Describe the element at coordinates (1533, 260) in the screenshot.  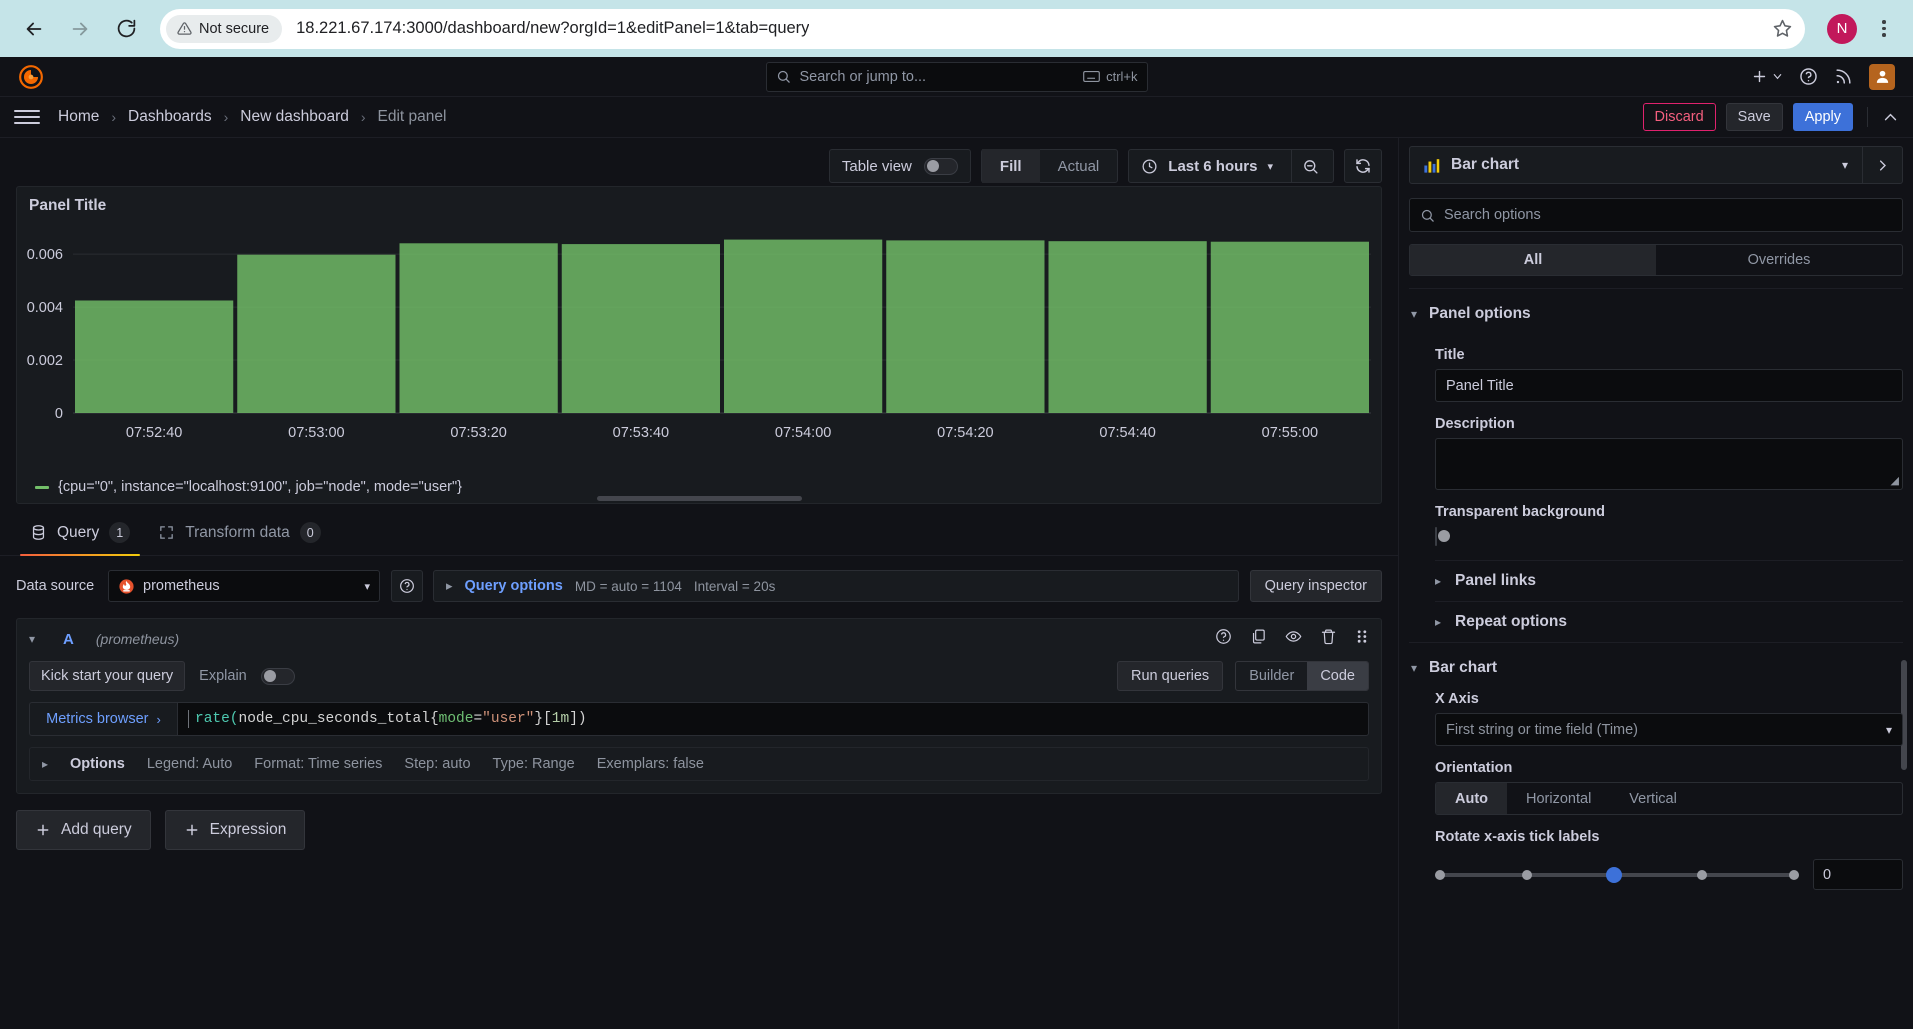
I see `tab-all: All` at that location.